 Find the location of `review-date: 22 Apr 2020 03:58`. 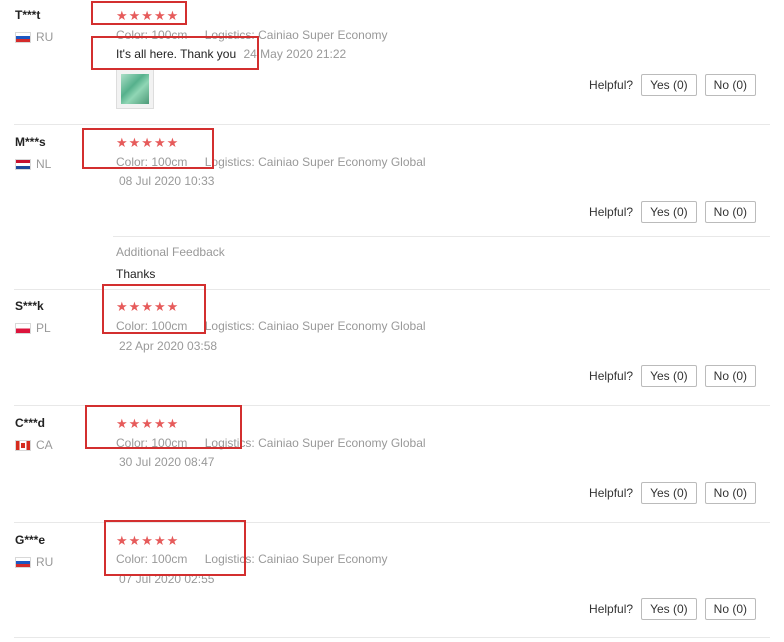

review-date: 22 Apr 2020 03:58 is located at coordinates (168, 346).